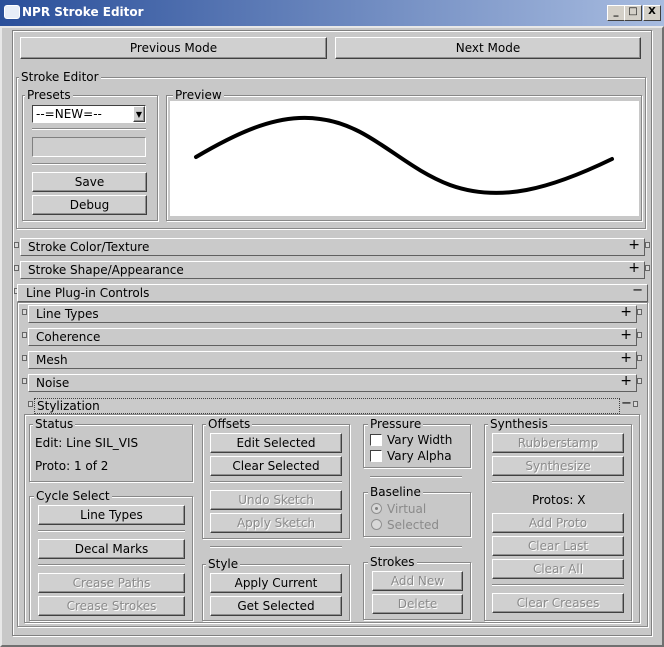  What do you see at coordinates (12, 12) in the screenshot?
I see `app-icon` at bounding box center [12, 12].